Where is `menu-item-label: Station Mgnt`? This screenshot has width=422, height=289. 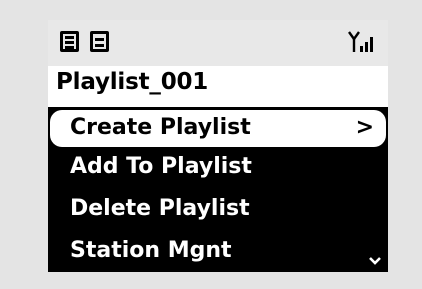 menu-item-label: Station Mgnt is located at coordinates (151, 250).